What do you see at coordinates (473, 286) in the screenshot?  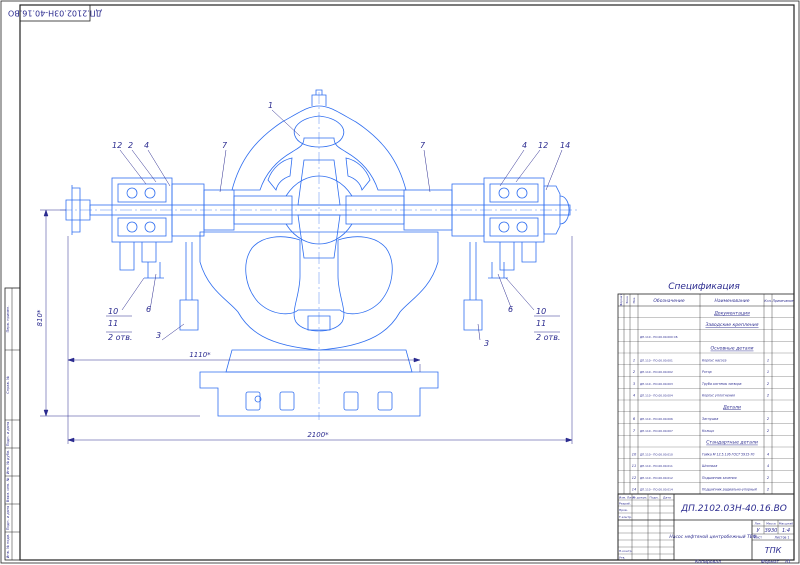 I see `drain-pipe-right` at bounding box center [473, 286].